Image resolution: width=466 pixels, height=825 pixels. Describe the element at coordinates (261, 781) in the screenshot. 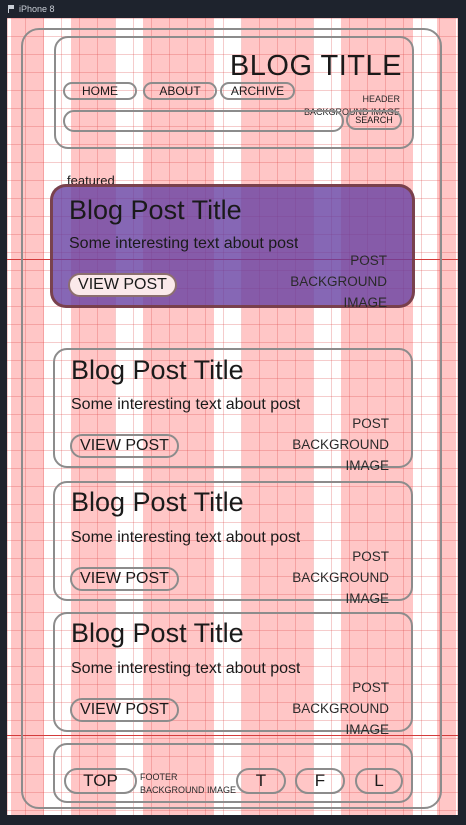

I see `twitter-button: T` at that location.